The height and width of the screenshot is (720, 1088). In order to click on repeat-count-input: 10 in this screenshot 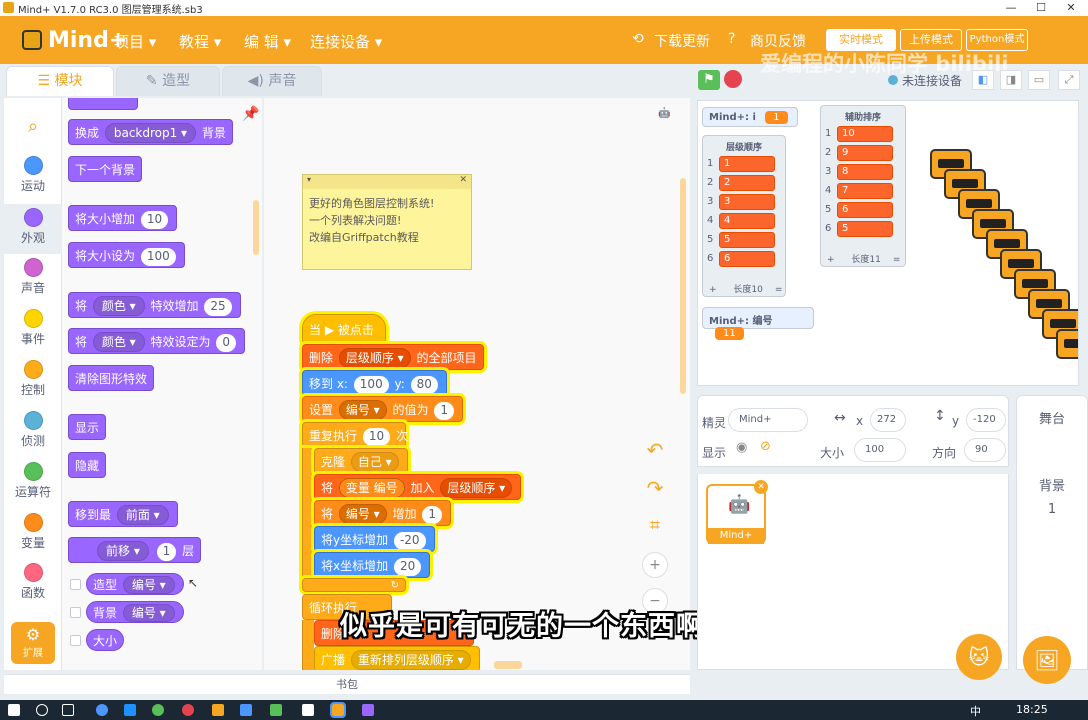, I will do `click(376, 437)`.